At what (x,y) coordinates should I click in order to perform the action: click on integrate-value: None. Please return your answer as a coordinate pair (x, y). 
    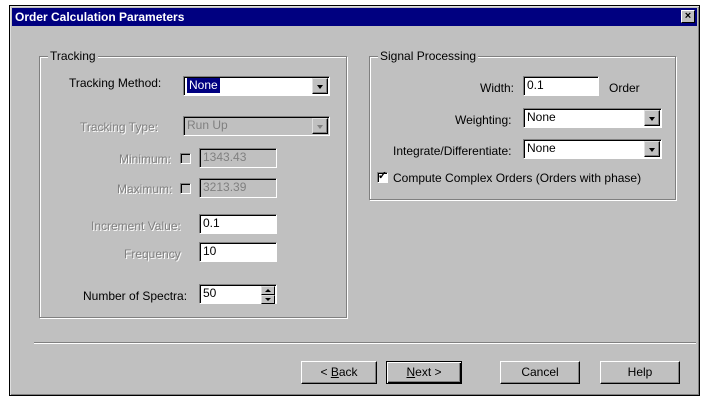
    Looking at the image, I should click on (541, 148).